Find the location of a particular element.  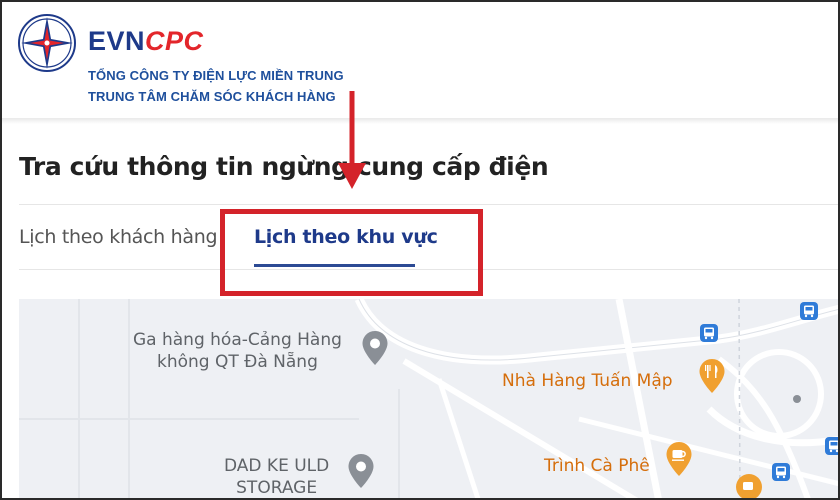

page-title: Tra cứu thông tin ngừng cung cấp điện is located at coordinates (284, 166).